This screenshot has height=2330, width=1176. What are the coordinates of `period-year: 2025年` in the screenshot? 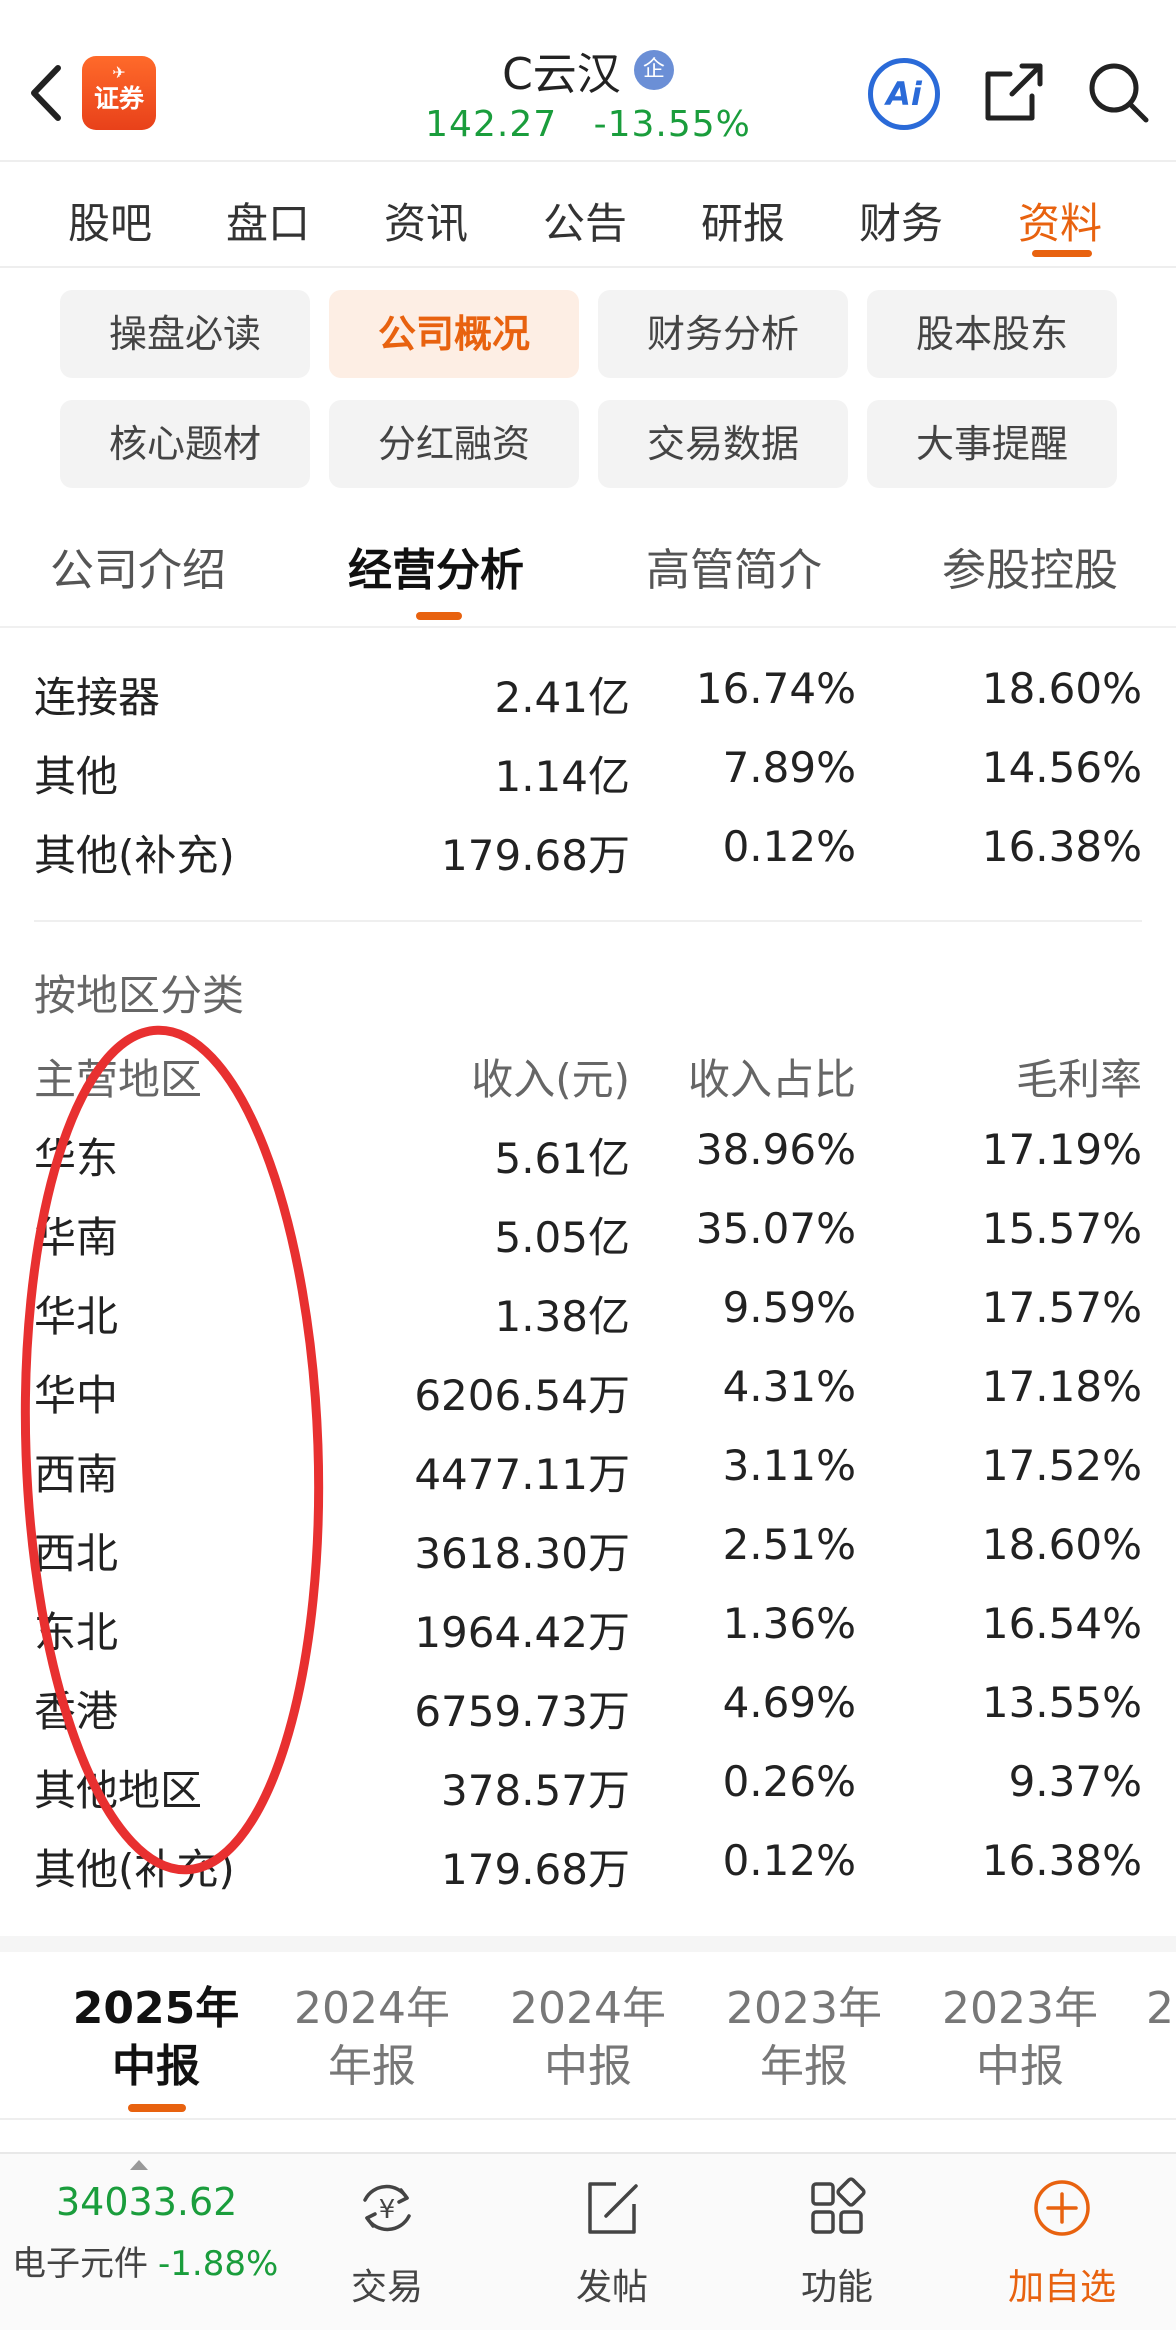 It's located at (156, 2008).